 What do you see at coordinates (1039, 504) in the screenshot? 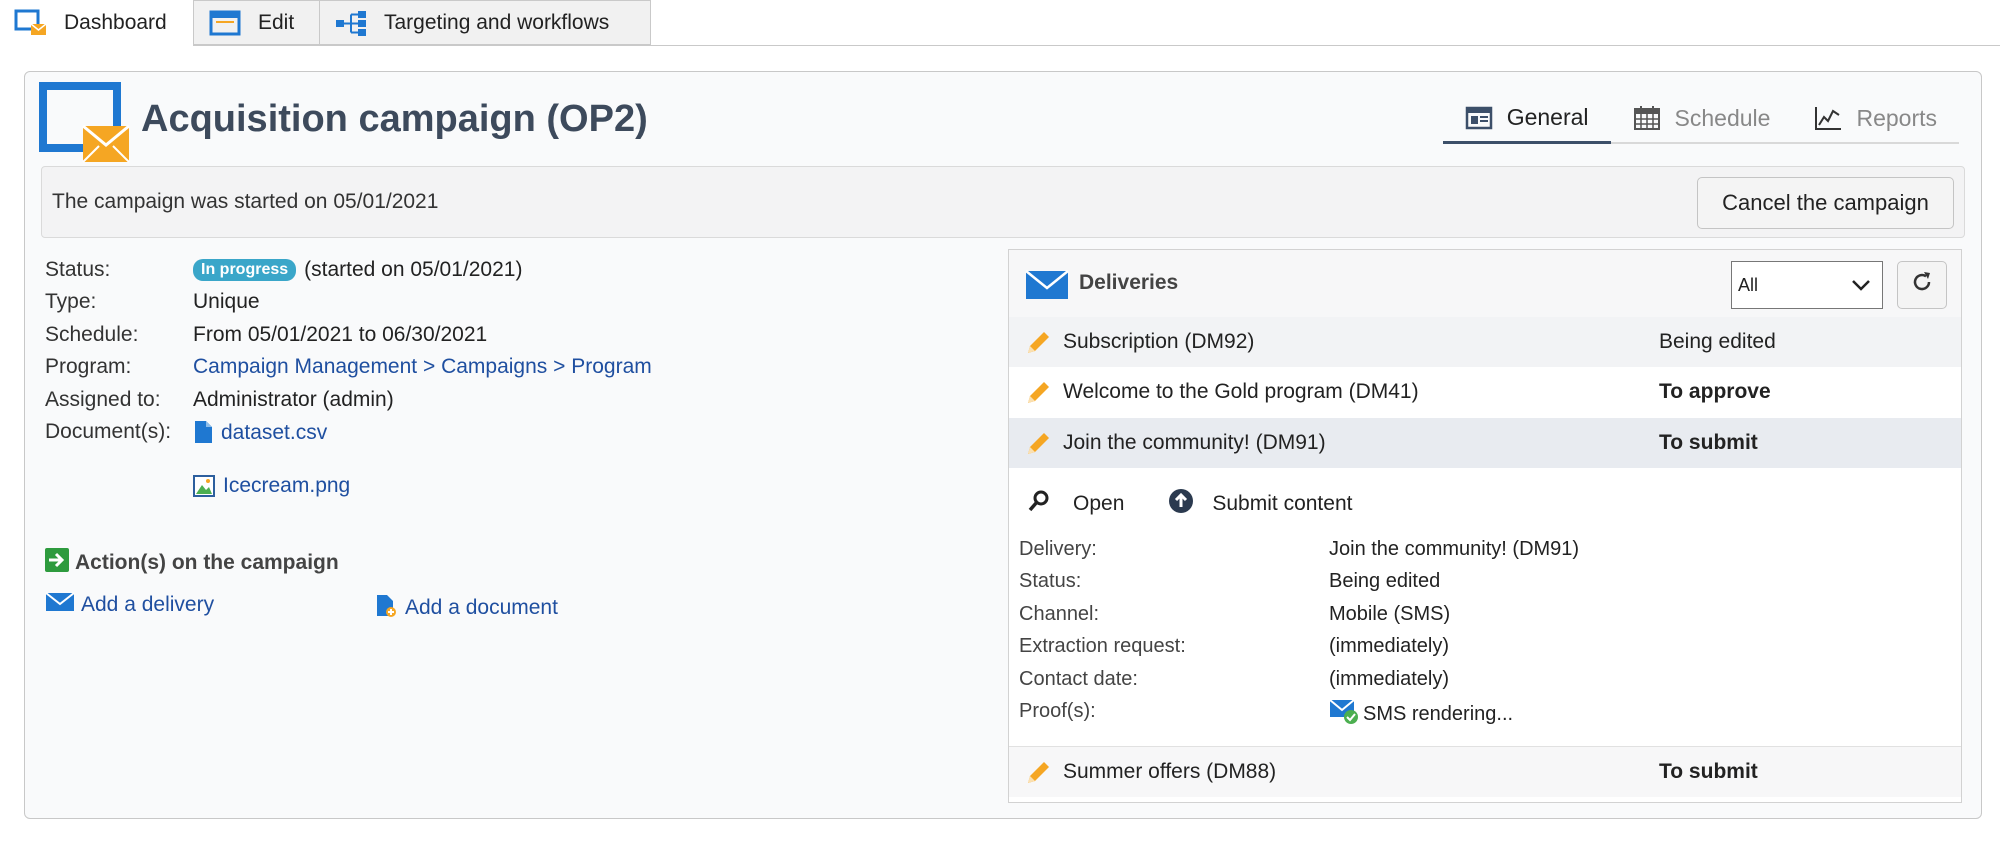
I see `search-icon` at bounding box center [1039, 504].